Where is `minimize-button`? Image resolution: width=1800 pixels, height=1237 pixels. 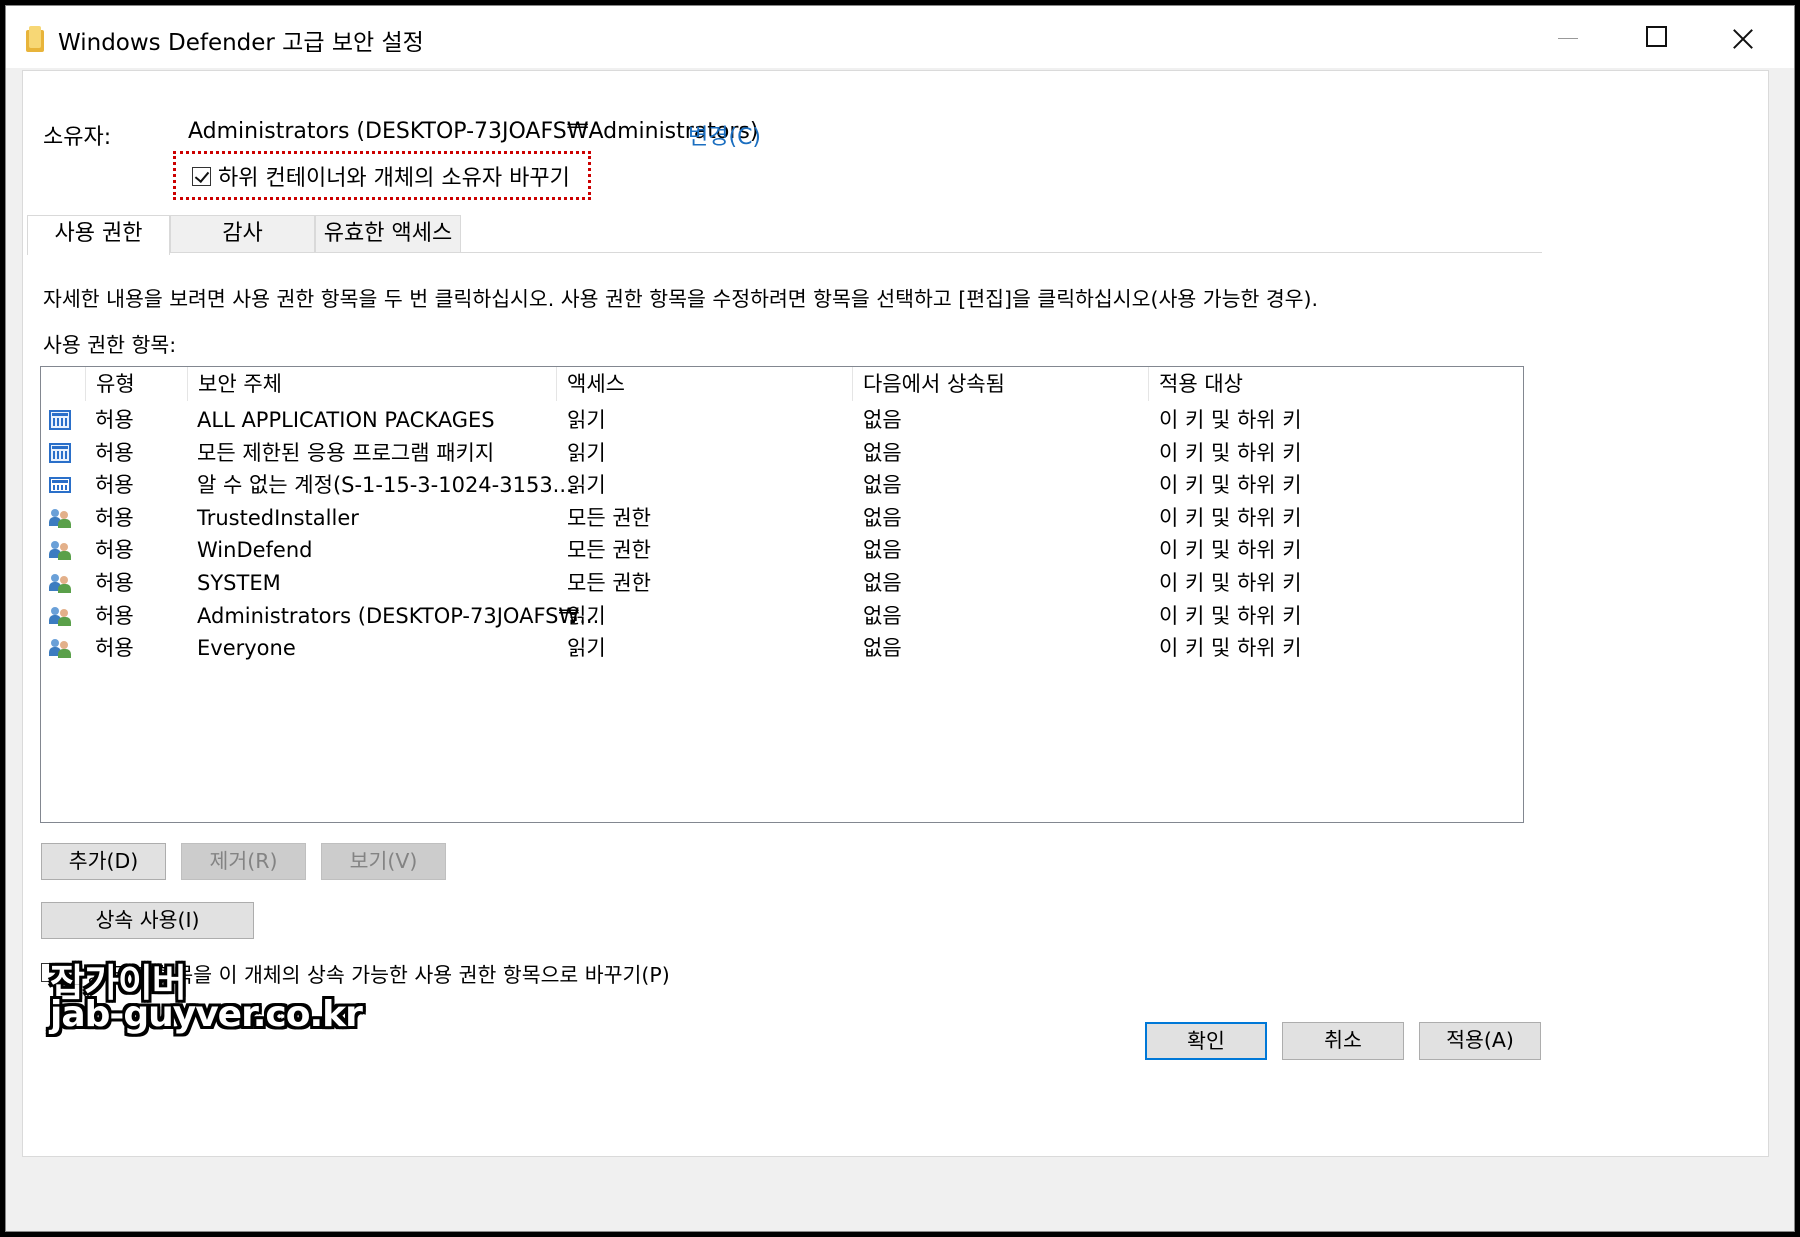
minimize-button is located at coordinates (1569, 37).